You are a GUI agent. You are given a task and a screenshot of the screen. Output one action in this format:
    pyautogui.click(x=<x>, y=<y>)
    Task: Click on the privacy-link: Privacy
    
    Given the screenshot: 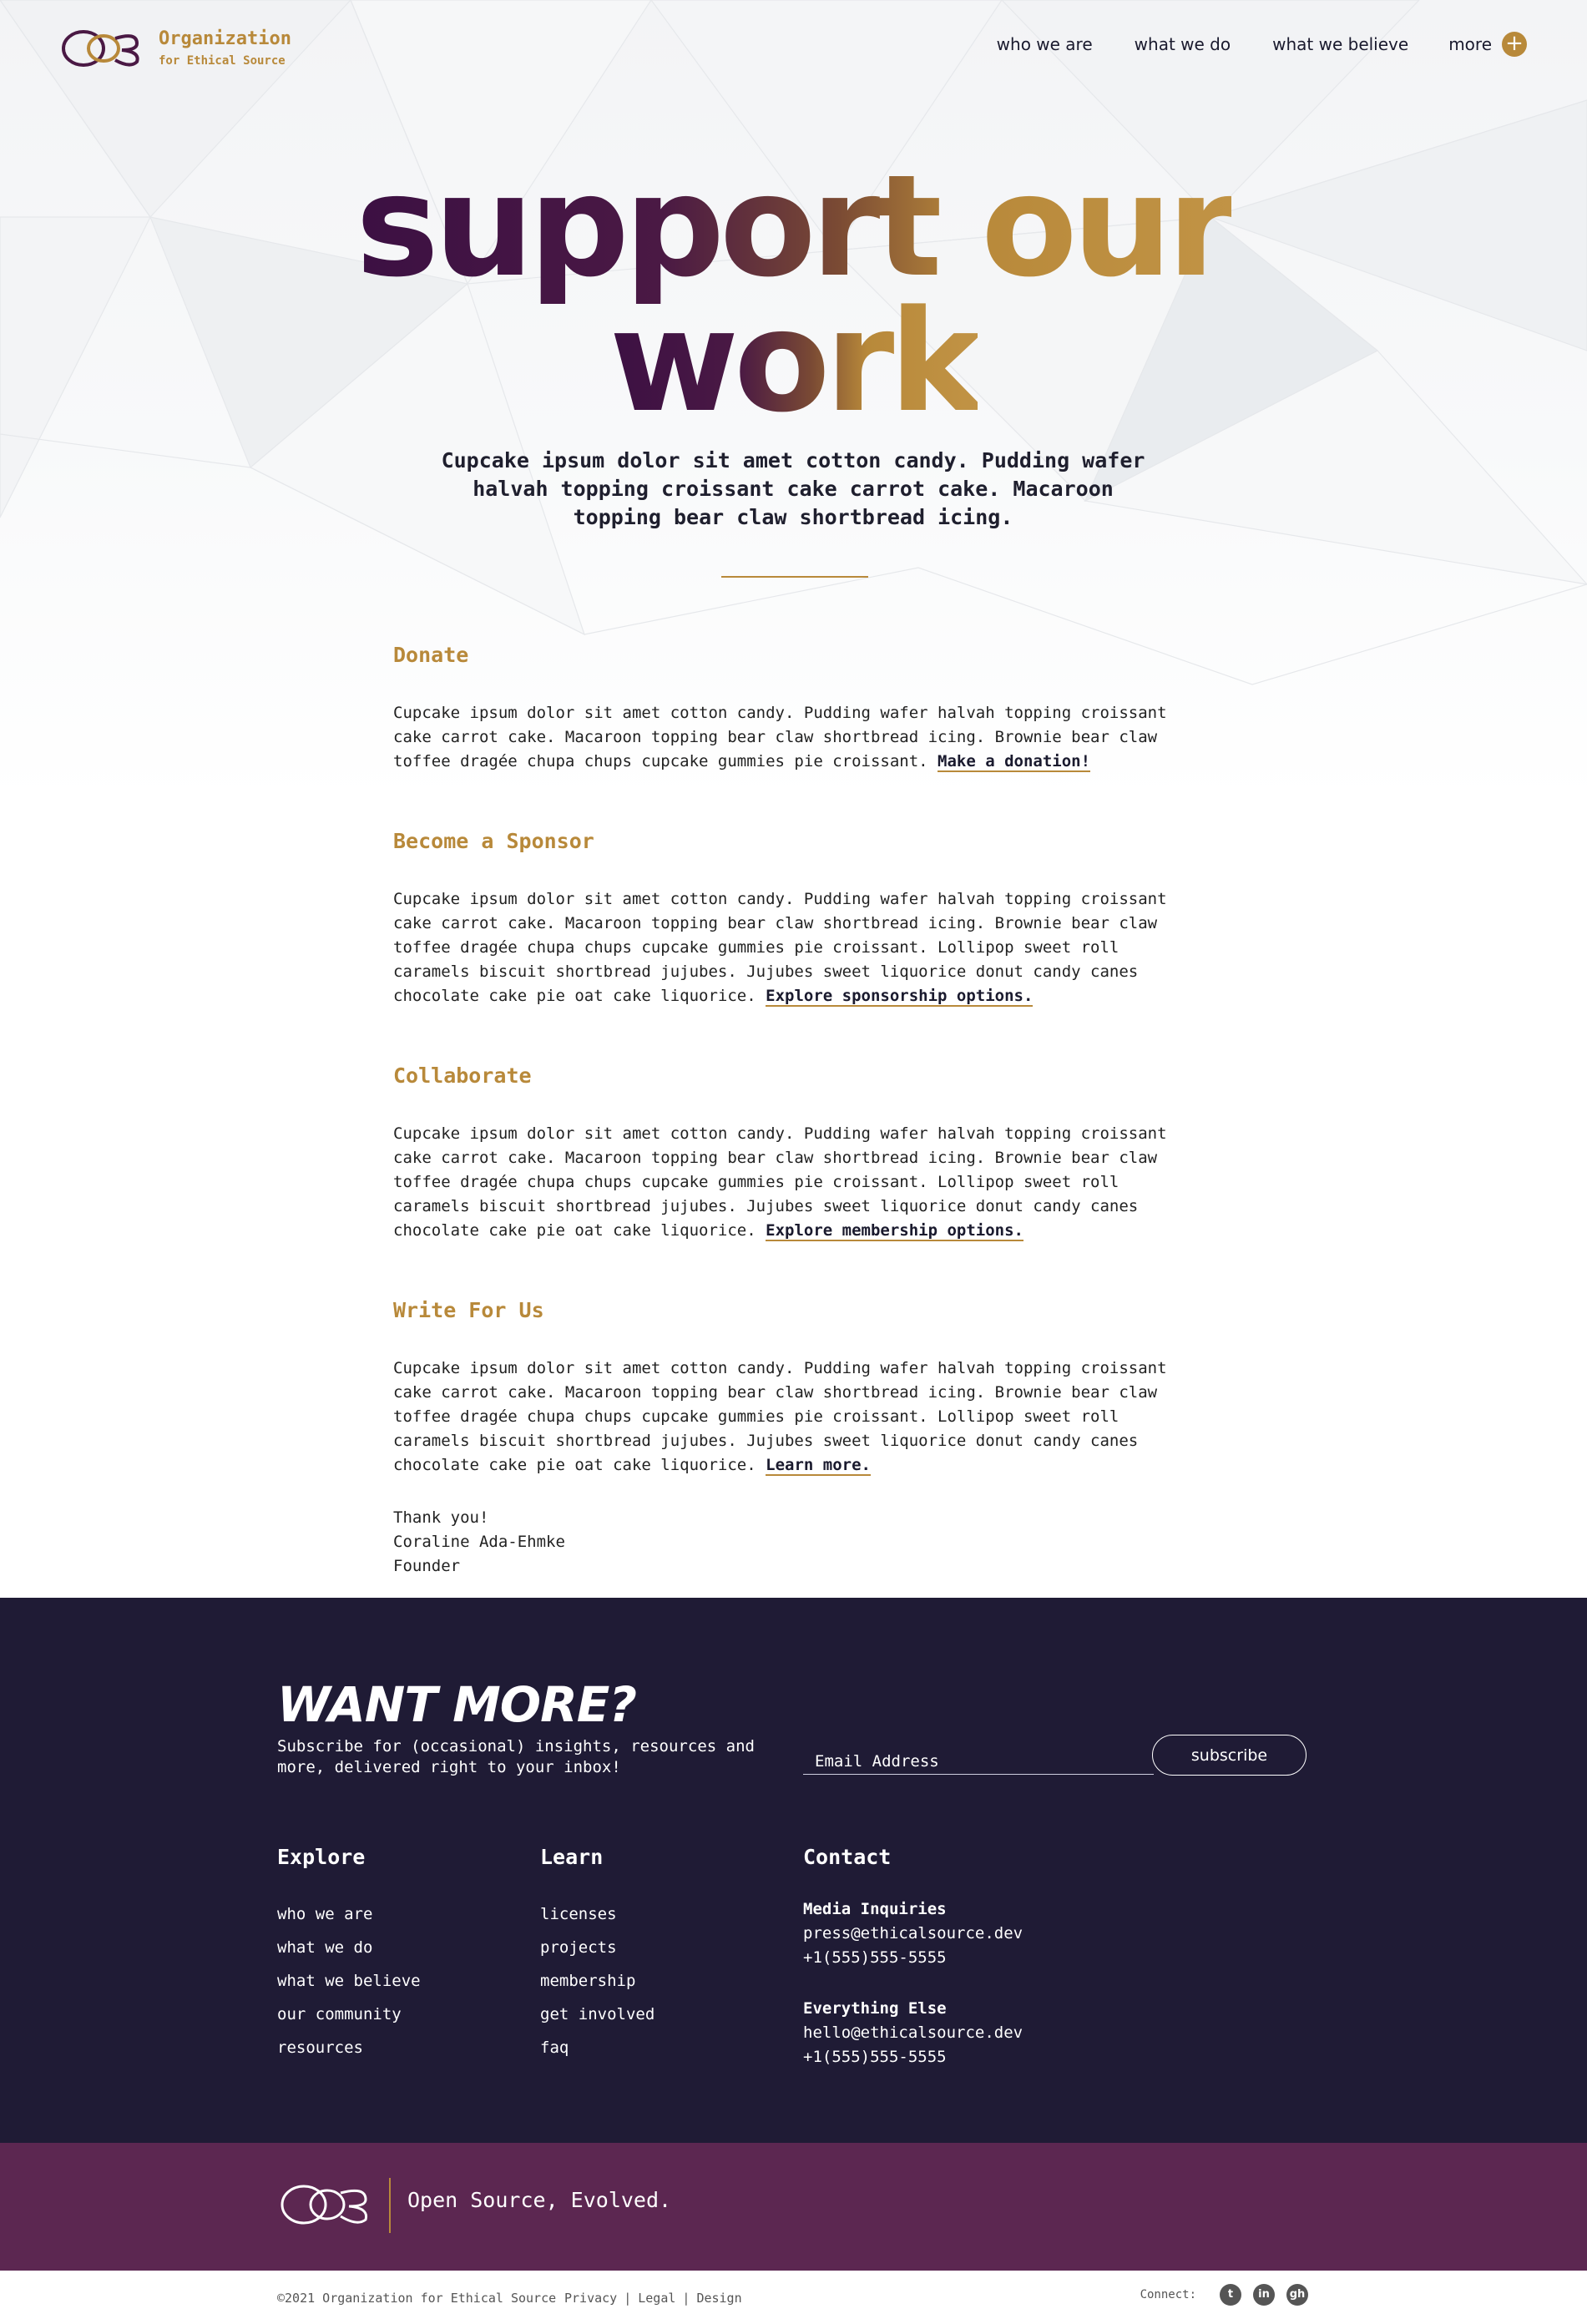 What is the action you would take?
    pyautogui.click(x=591, y=2298)
    